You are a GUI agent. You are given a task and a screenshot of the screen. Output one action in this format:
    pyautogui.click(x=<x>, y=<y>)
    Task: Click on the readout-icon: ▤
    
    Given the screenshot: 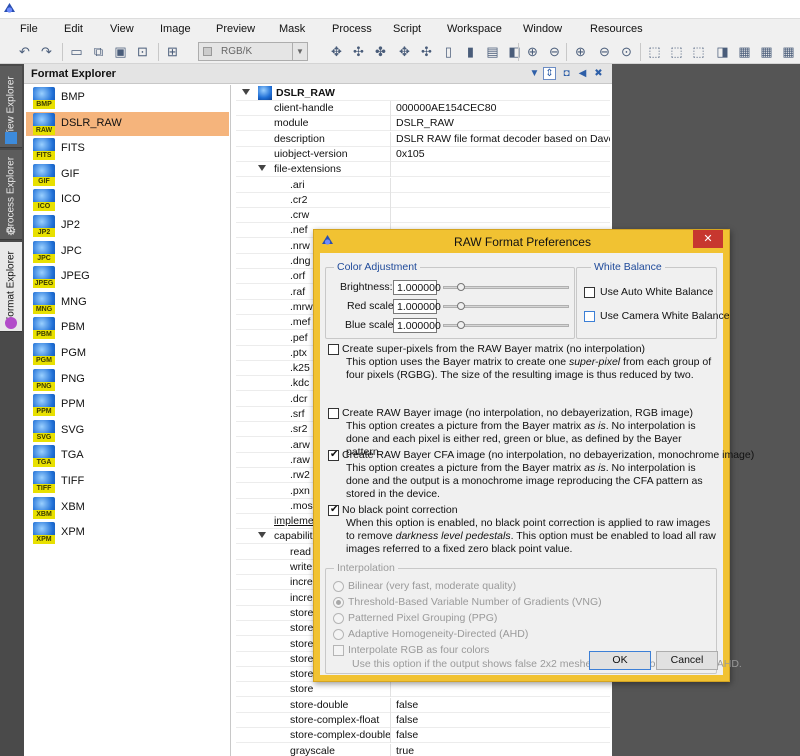 What is the action you would take?
    pyautogui.click(x=492, y=51)
    